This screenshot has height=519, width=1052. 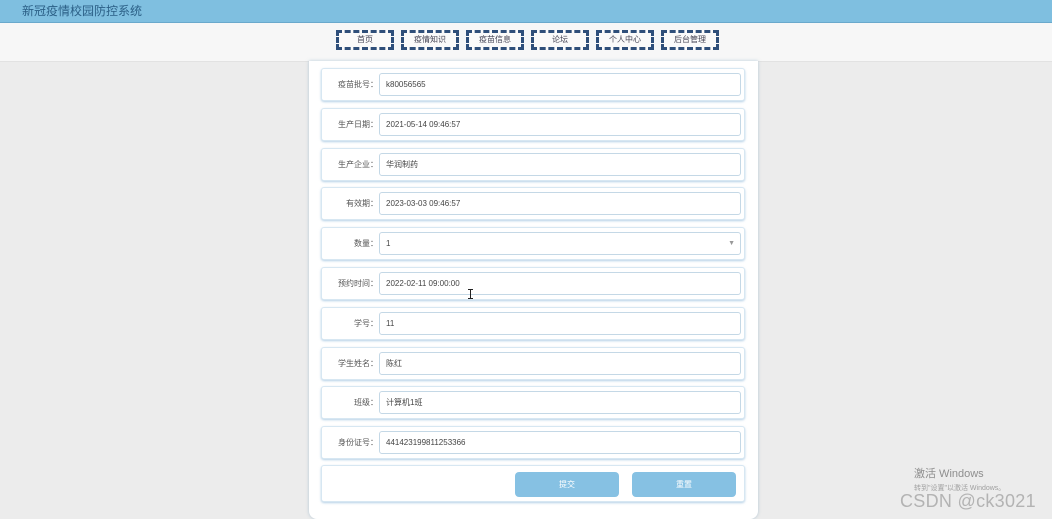 What do you see at coordinates (470, 294) in the screenshot?
I see `text-cursor-icon` at bounding box center [470, 294].